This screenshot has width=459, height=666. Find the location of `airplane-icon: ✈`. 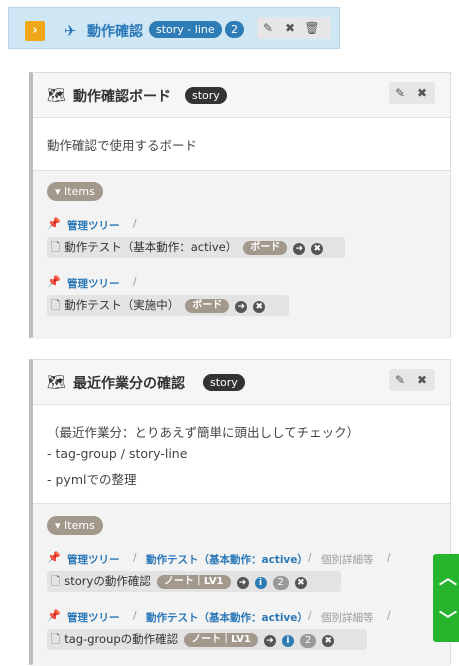

airplane-icon: ✈ is located at coordinates (70, 31).